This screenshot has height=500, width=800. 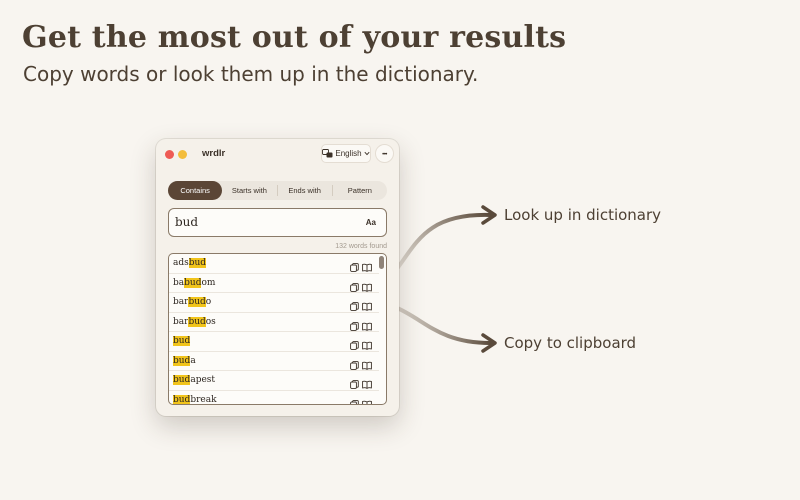 I want to click on list-item: barbudo, so click(x=274, y=303).